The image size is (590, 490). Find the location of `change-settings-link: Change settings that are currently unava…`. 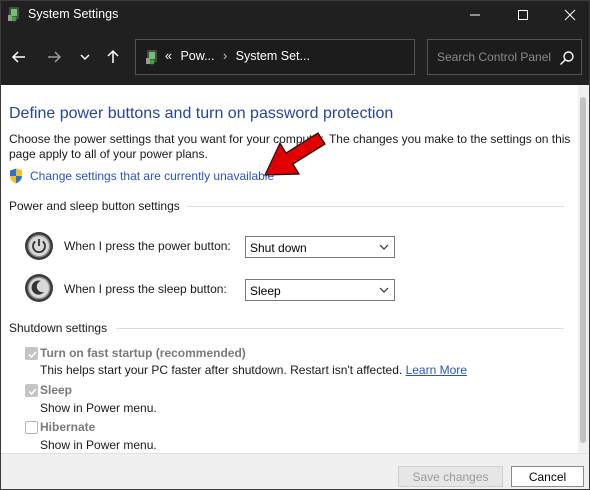

change-settings-link: Change settings that are currently unava… is located at coordinates (152, 176).